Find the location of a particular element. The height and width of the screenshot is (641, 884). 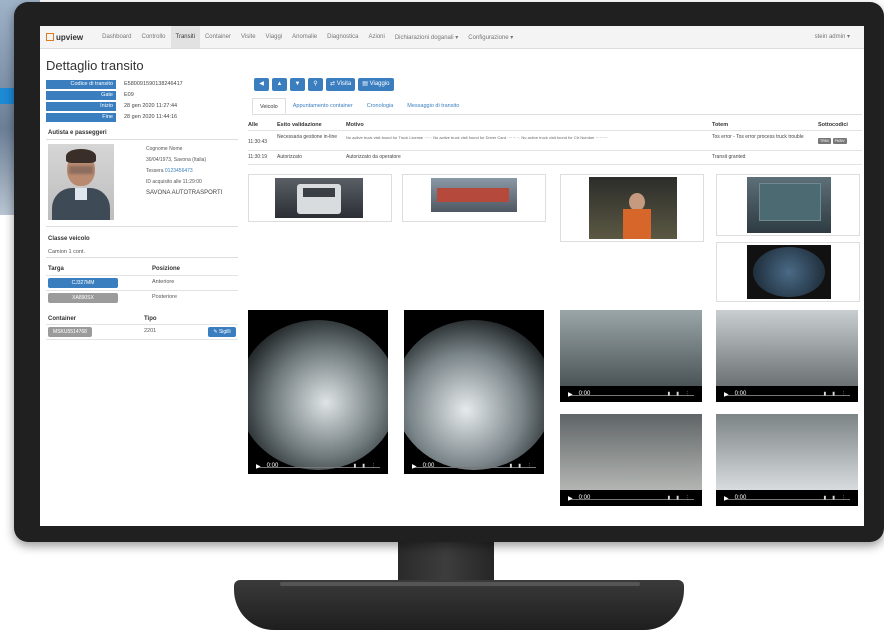

meta-label: Gate is located at coordinates (81, 95).